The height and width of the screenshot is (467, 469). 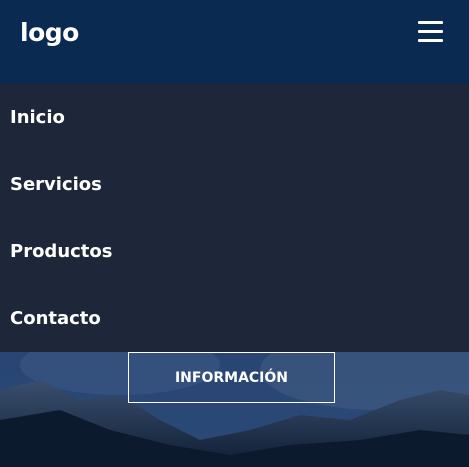 I want to click on hamburger-menu-icon, so click(x=430, y=31).